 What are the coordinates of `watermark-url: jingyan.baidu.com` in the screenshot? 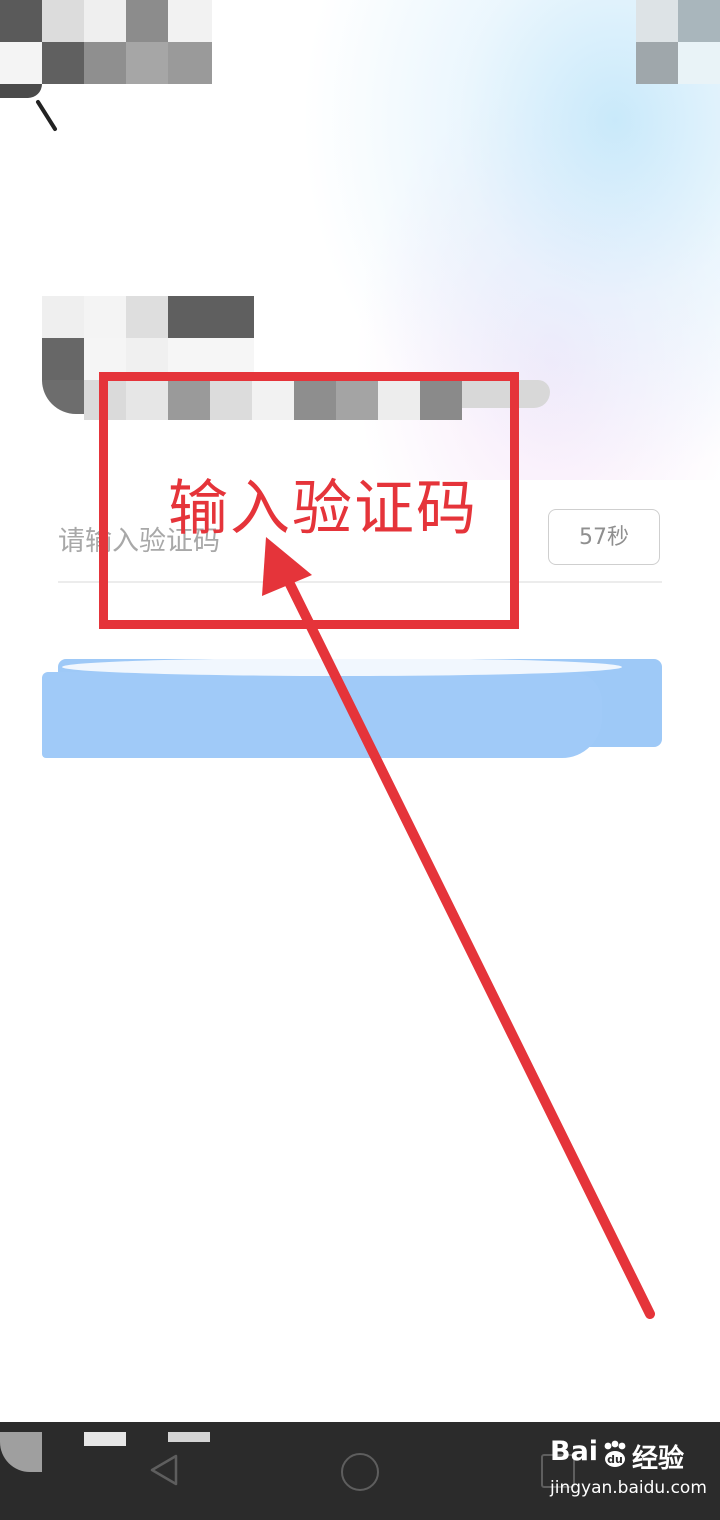 It's located at (628, 1488).